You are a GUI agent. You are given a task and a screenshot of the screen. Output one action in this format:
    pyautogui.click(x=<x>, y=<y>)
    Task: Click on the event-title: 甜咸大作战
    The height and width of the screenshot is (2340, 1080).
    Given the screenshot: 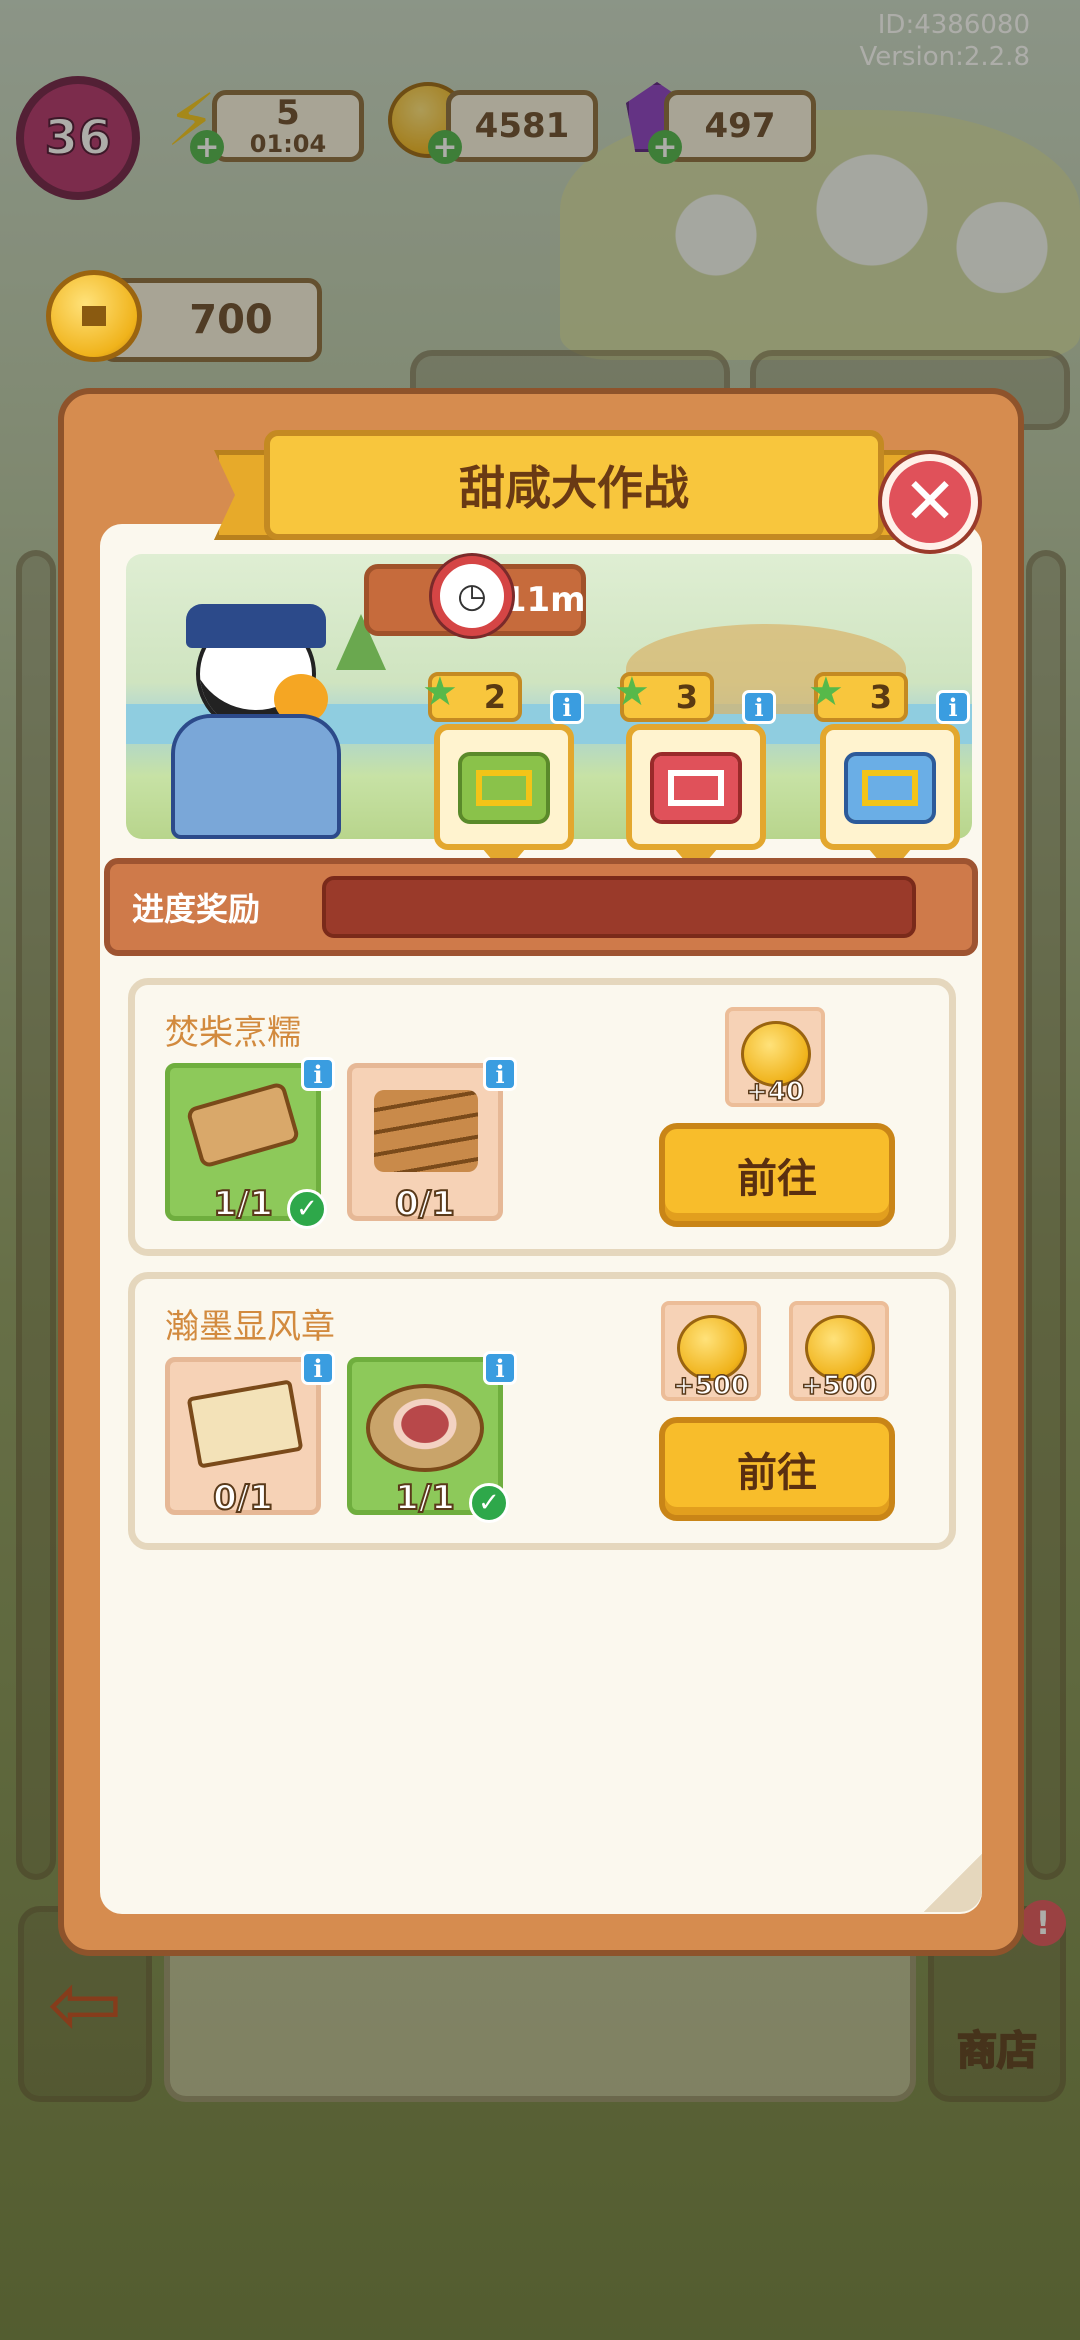 What is the action you would take?
    pyautogui.click(x=574, y=488)
    